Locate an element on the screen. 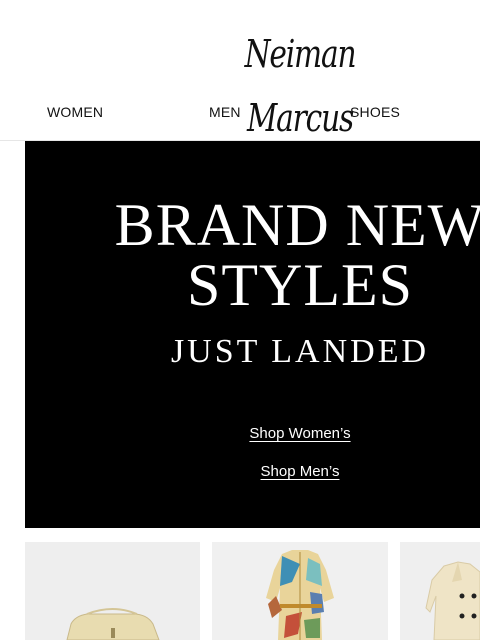 This screenshot has width=480, height=640. main-nav: WOMEN MEN SHOES is located at coordinates (240, 113).